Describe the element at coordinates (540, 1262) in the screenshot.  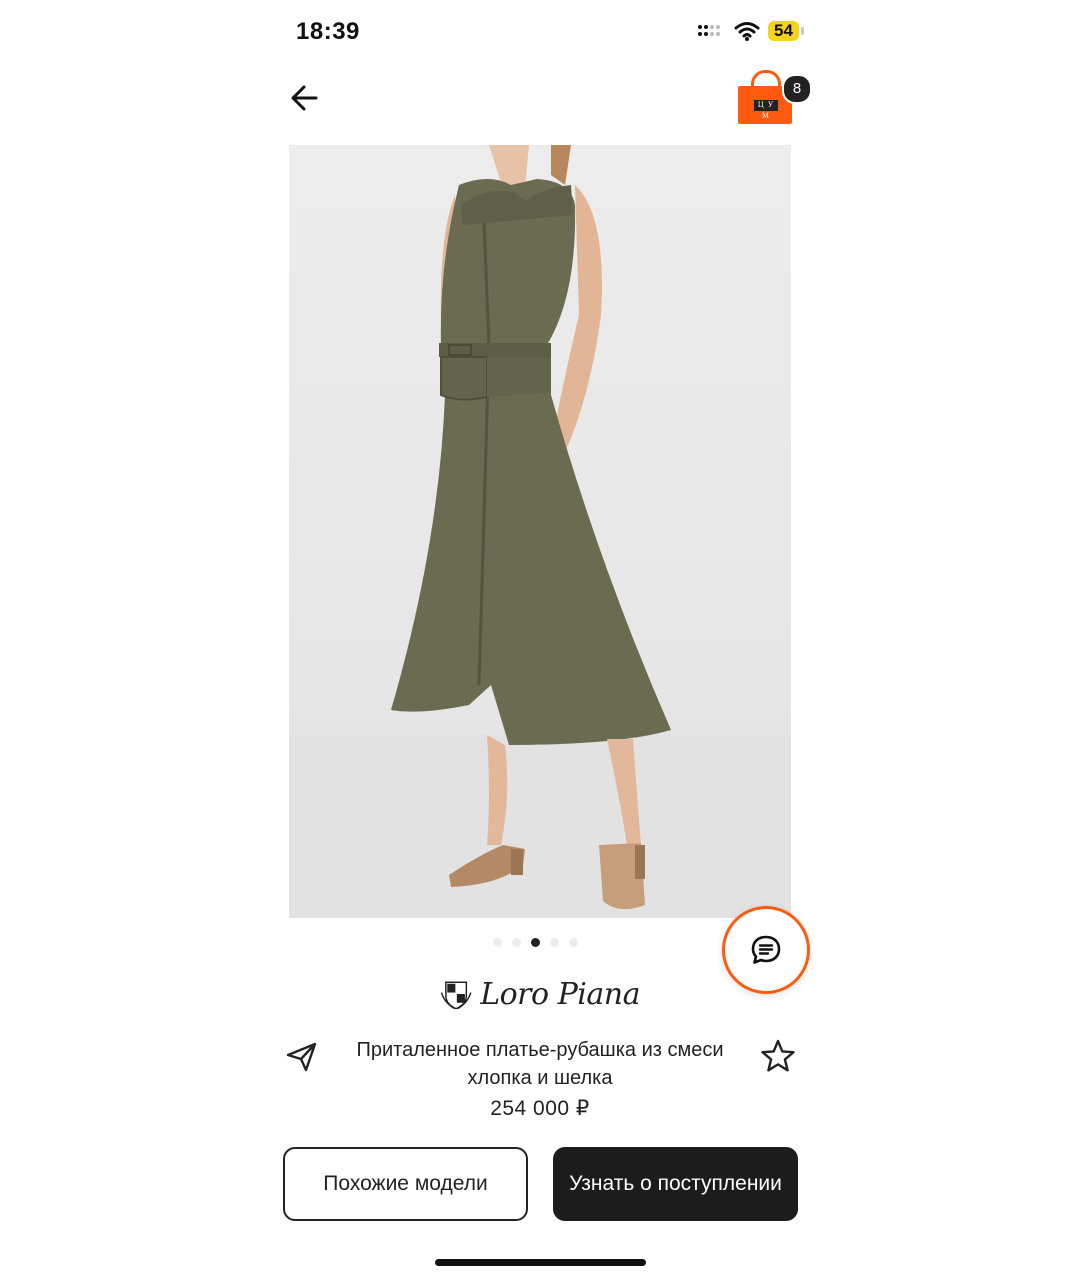
I see `home-indicator` at that location.